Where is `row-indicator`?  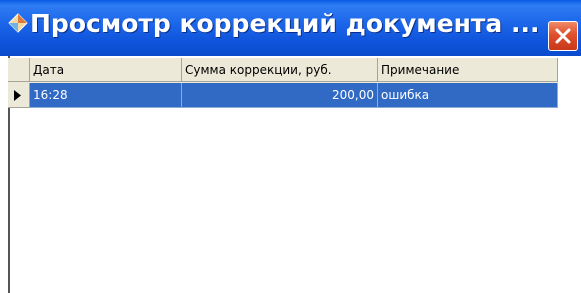 row-indicator is located at coordinates (19, 95).